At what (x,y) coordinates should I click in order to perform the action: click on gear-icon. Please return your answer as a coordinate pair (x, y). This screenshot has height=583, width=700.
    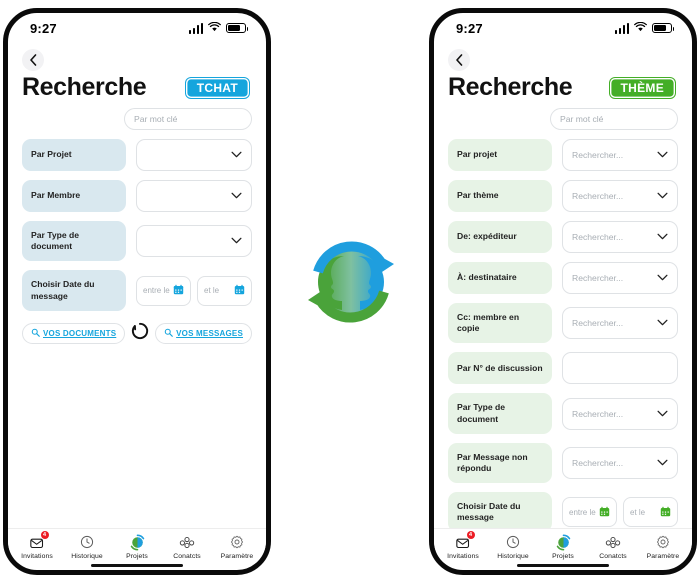
    Looking at the image, I should click on (237, 542).